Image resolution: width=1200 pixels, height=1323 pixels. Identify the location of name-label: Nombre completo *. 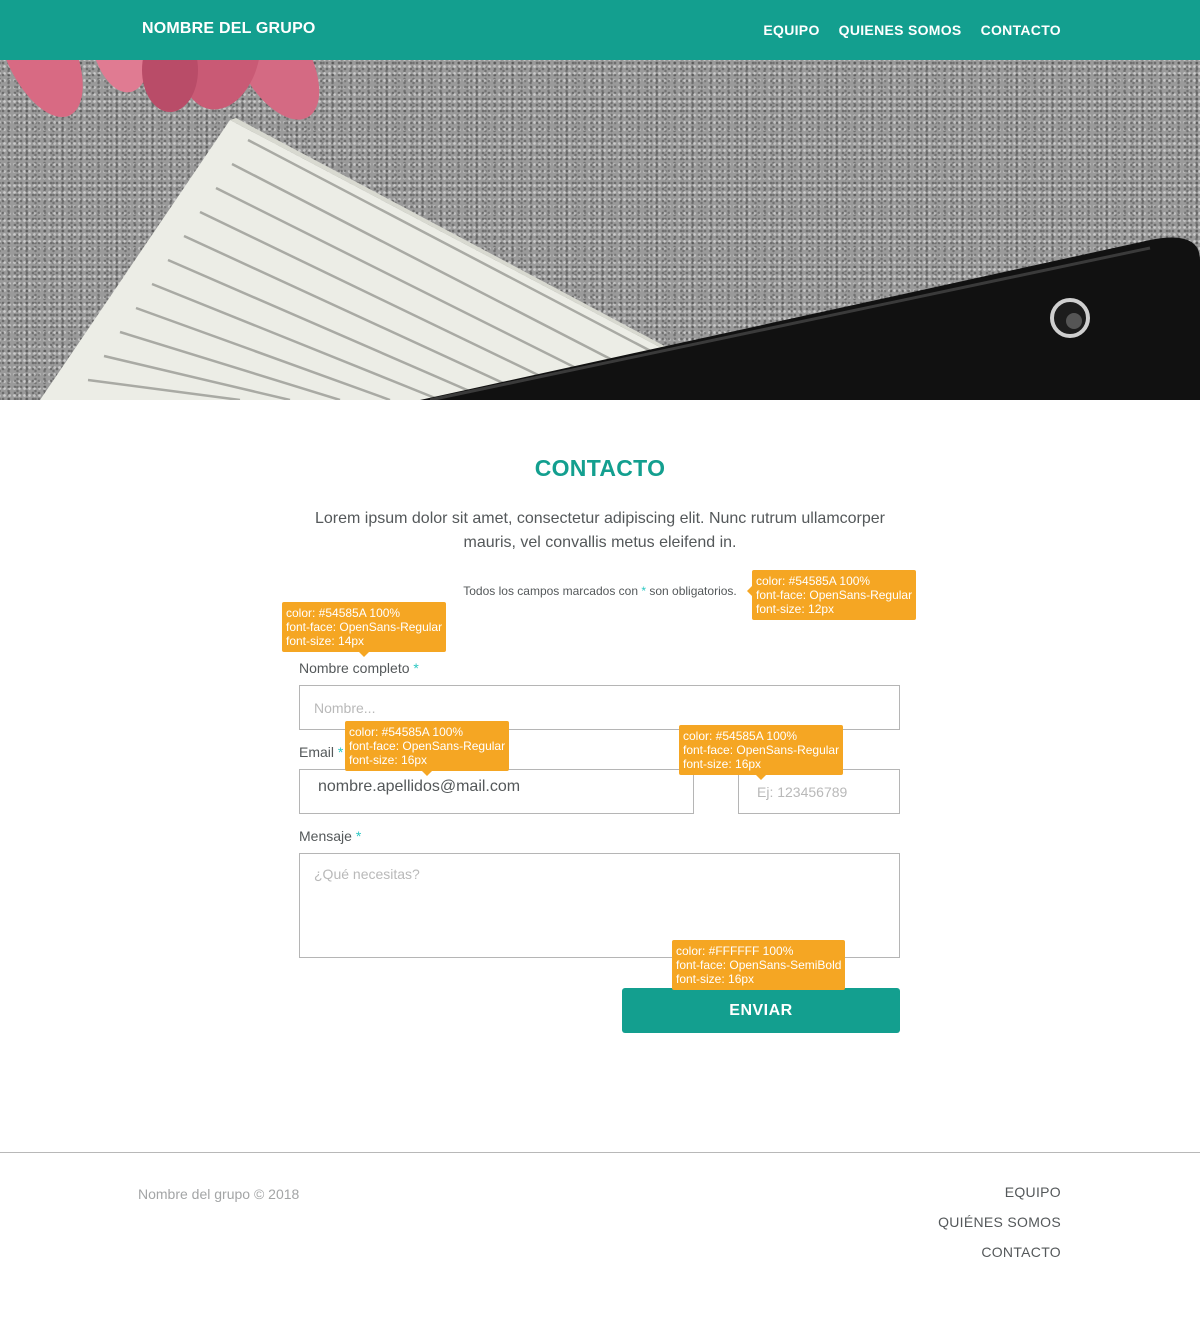
(359, 668).